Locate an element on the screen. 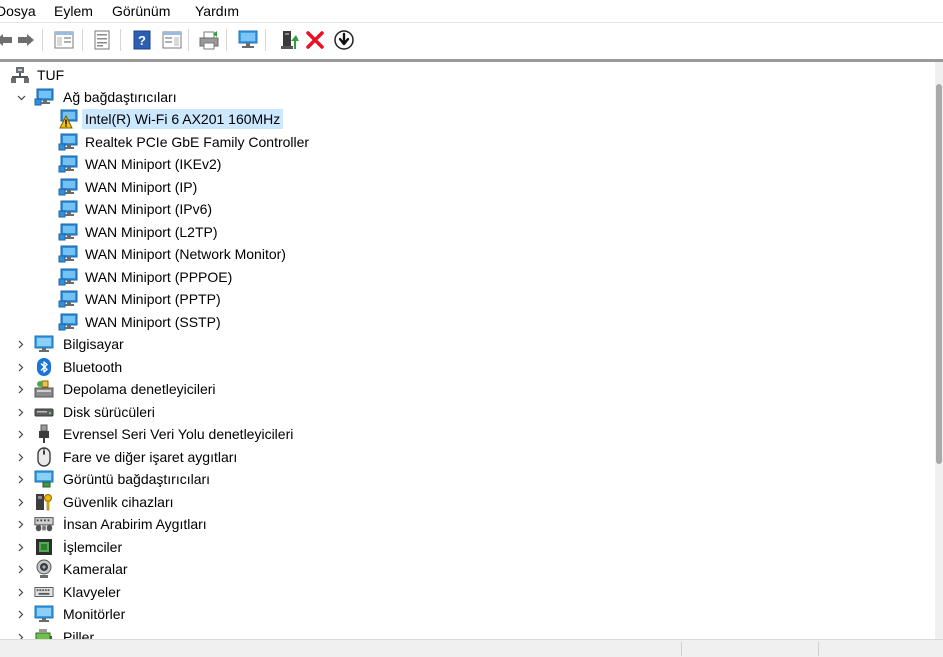 The width and height of the screenshot is (943, 657). network-adapter-warning-icon is located at coordinates (68, 119).